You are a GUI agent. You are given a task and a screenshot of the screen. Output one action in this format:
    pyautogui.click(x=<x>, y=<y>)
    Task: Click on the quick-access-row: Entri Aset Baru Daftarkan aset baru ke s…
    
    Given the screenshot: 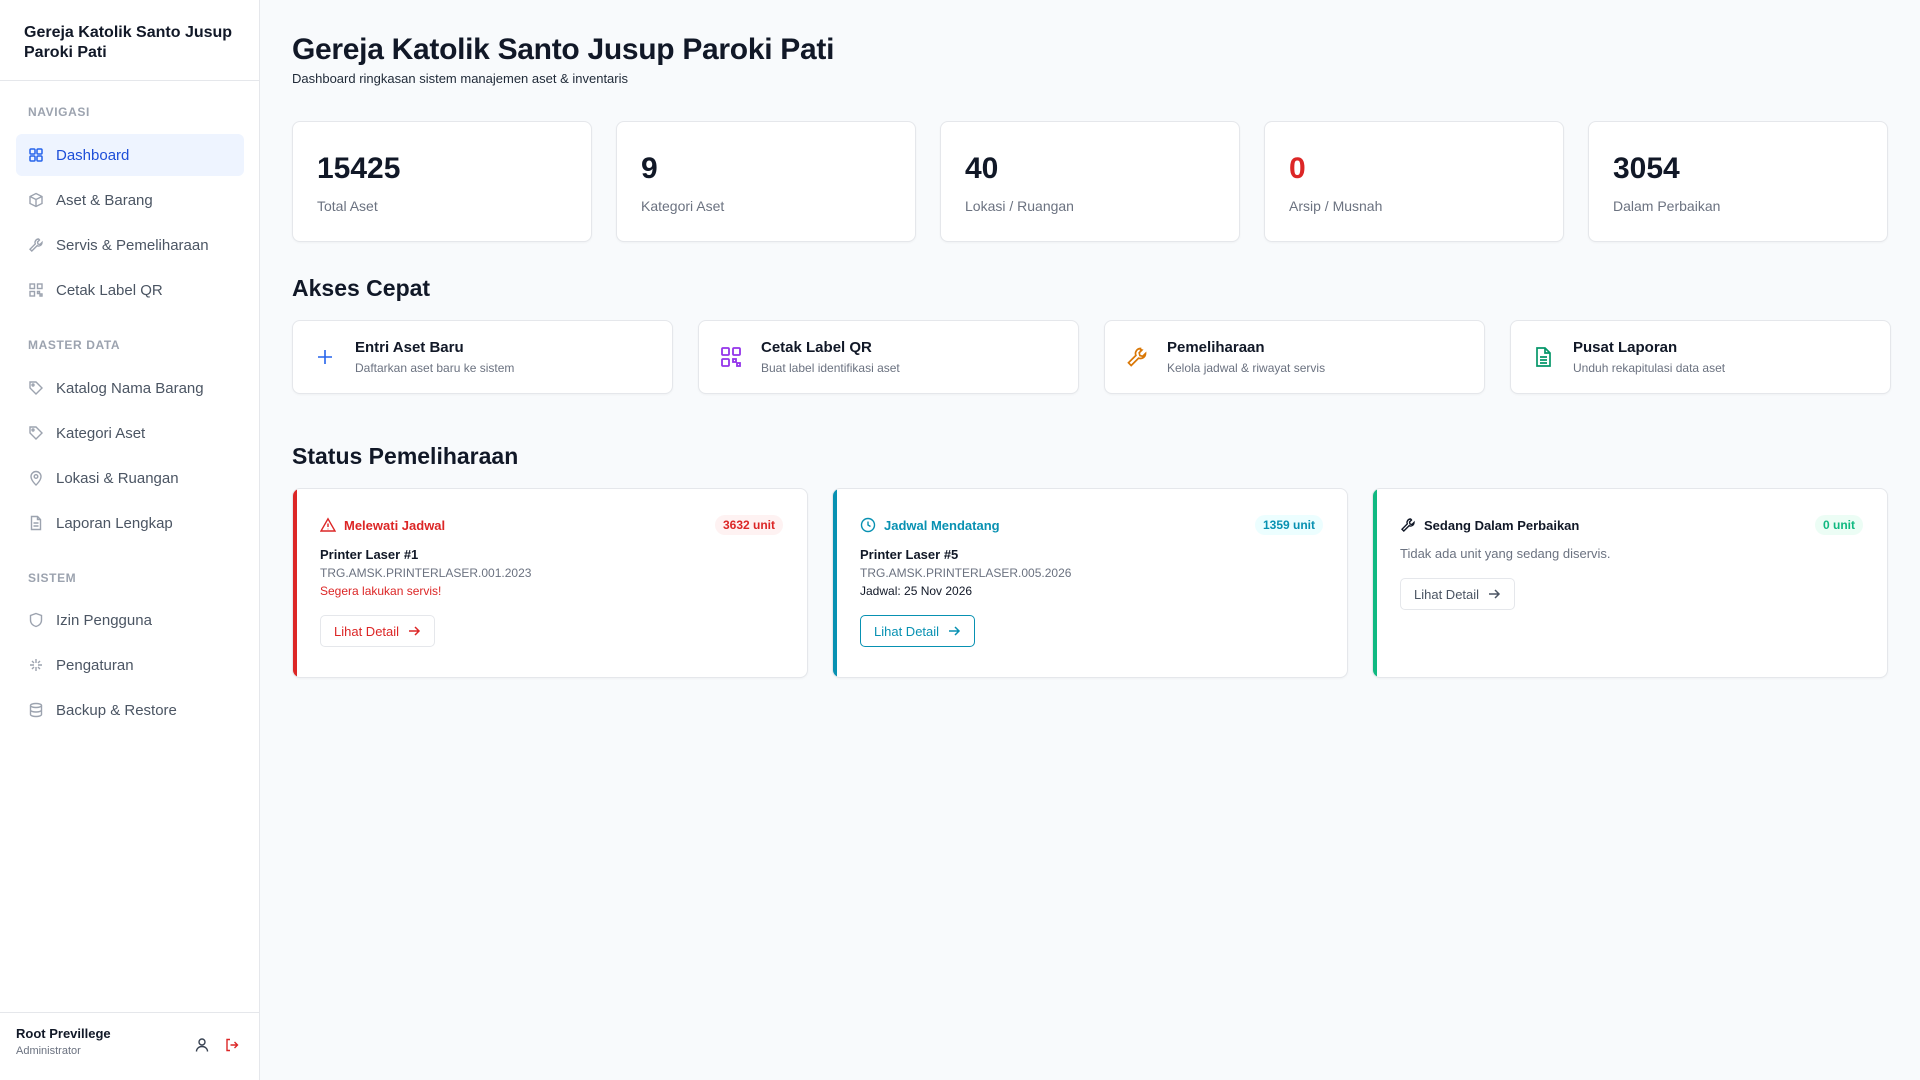 What is the action you would take?
    pyautogui.click(x=1091, y=357)
    